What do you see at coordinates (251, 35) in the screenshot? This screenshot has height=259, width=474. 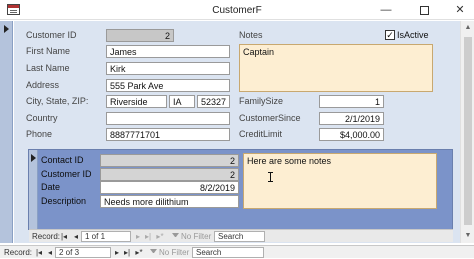 I see `notes-label: Notes` at bounding box center [251, 35].